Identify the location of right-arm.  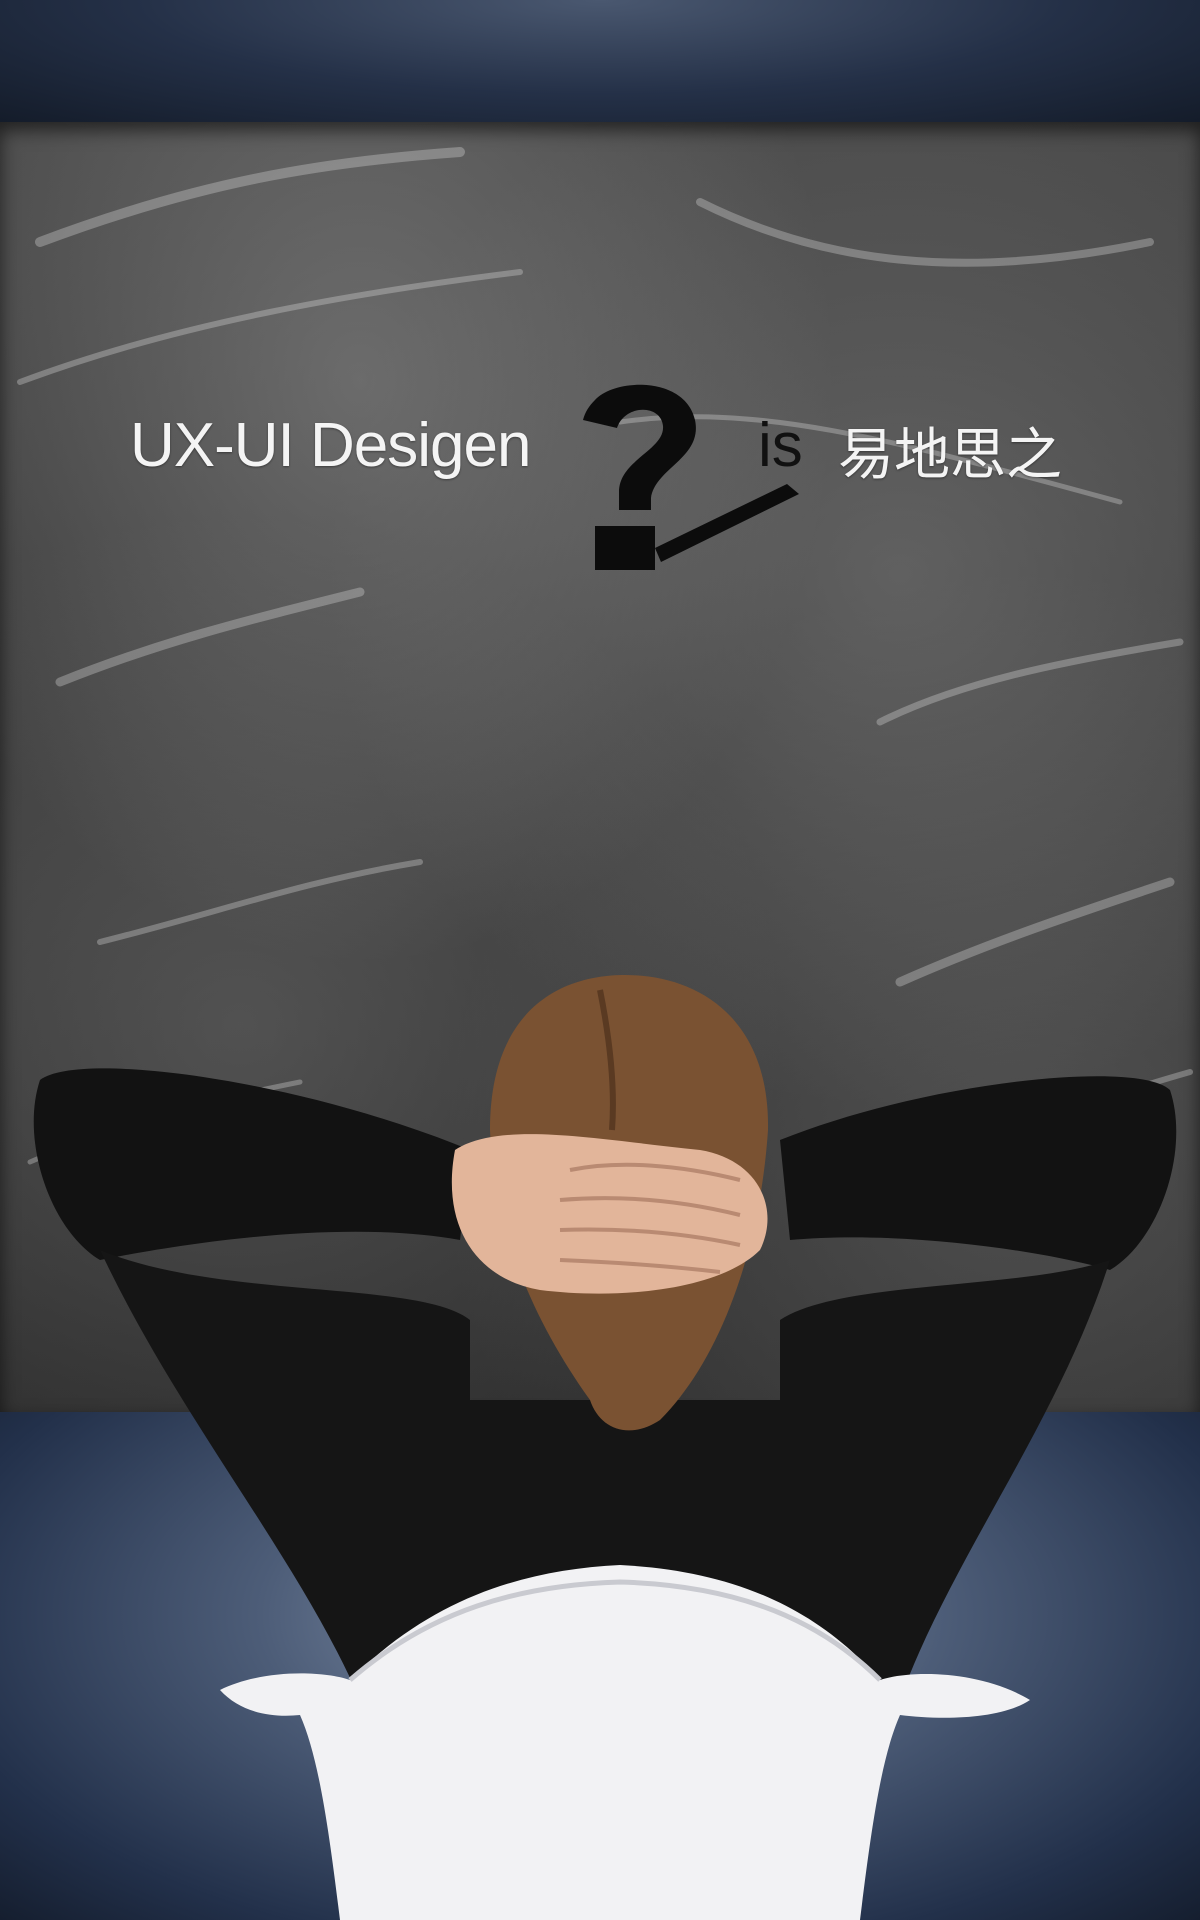
(978, 1173).